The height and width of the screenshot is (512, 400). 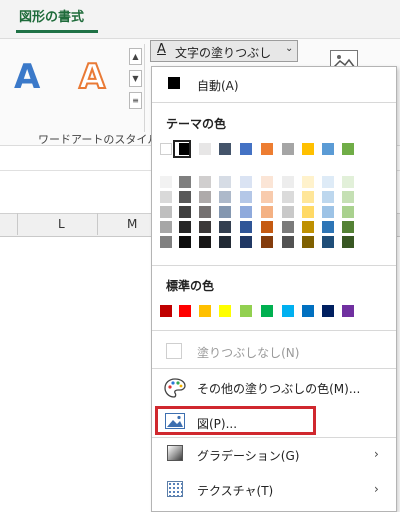 What do you see at coordinates (161, 49) in the screenshot?
I see `text-fill-icon: A` at bounding box center [161, 49].